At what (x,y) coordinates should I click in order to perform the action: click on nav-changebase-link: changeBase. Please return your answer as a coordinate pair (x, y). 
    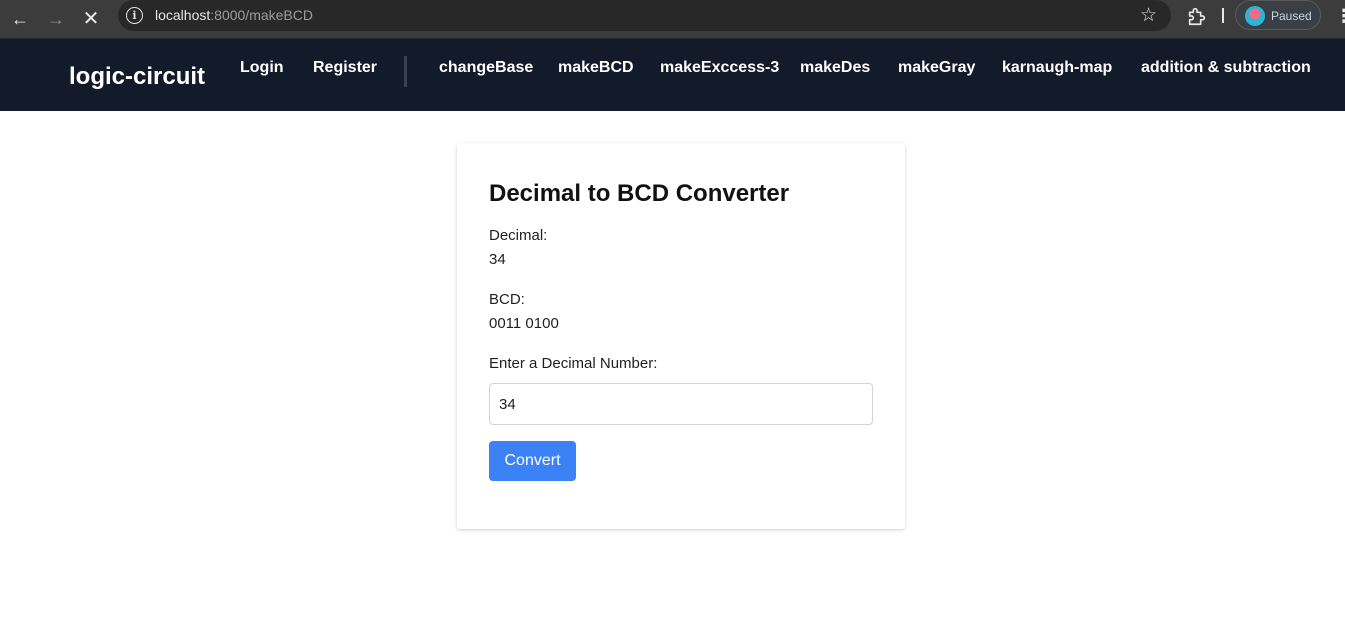
    Looking at the image, I should click on (486, 68).